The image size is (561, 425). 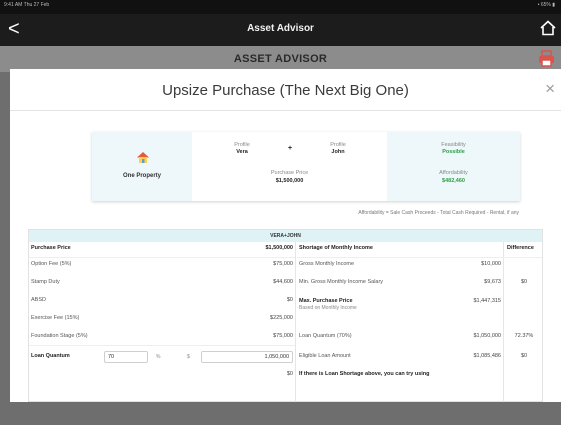 I want to click on table-row: Min. Gross Monthly Income Salary $9,673, so click(x=400, y=285).